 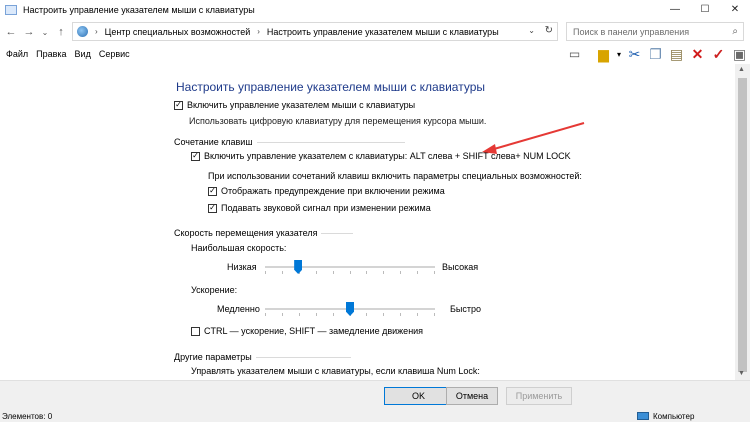 I want to click on control-panel-globe-icon, so click(x=82, y=31).